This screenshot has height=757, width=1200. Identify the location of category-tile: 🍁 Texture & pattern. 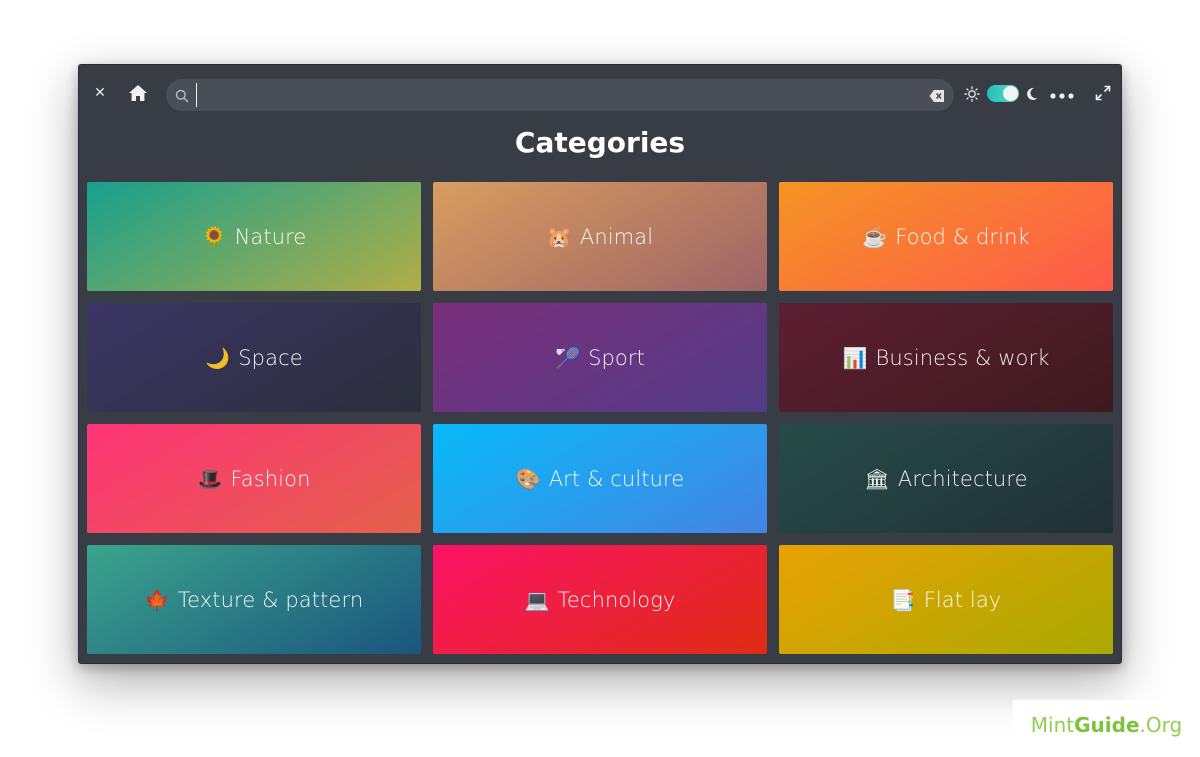
(254, 599).